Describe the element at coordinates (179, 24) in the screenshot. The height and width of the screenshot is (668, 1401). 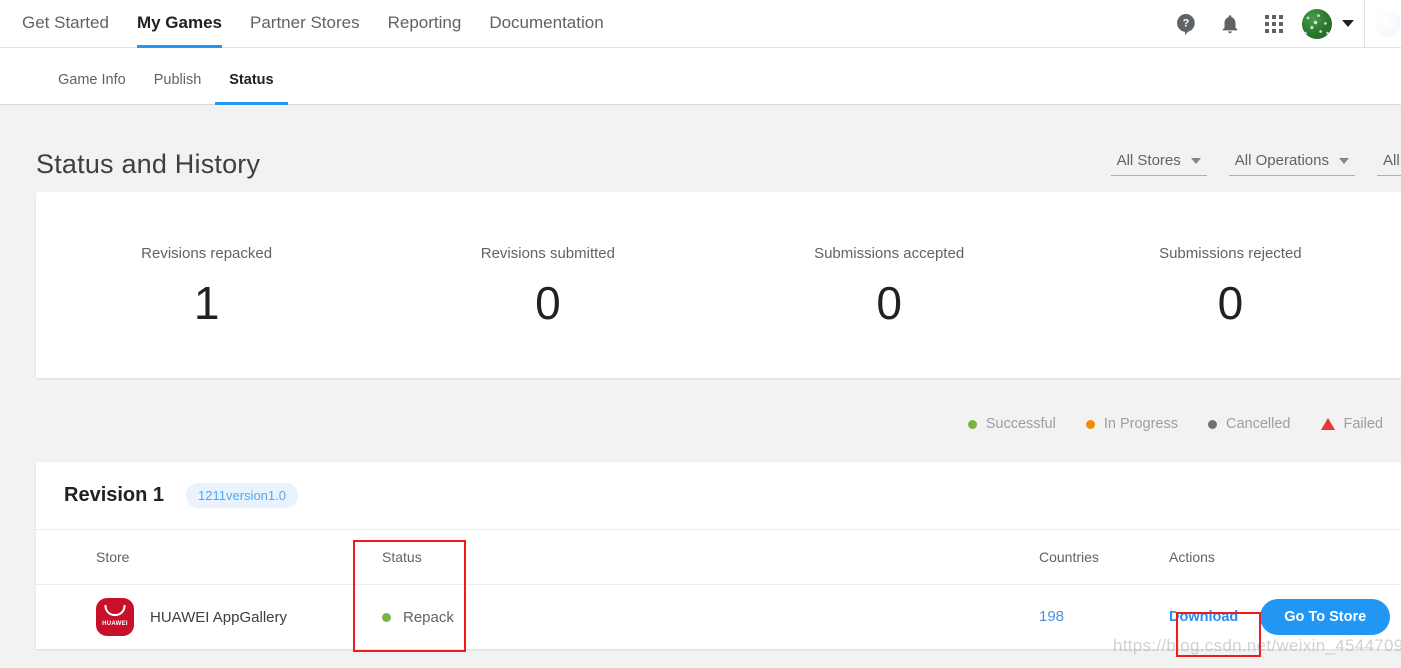
I see `nav-item-my-games: My Games` at that location.